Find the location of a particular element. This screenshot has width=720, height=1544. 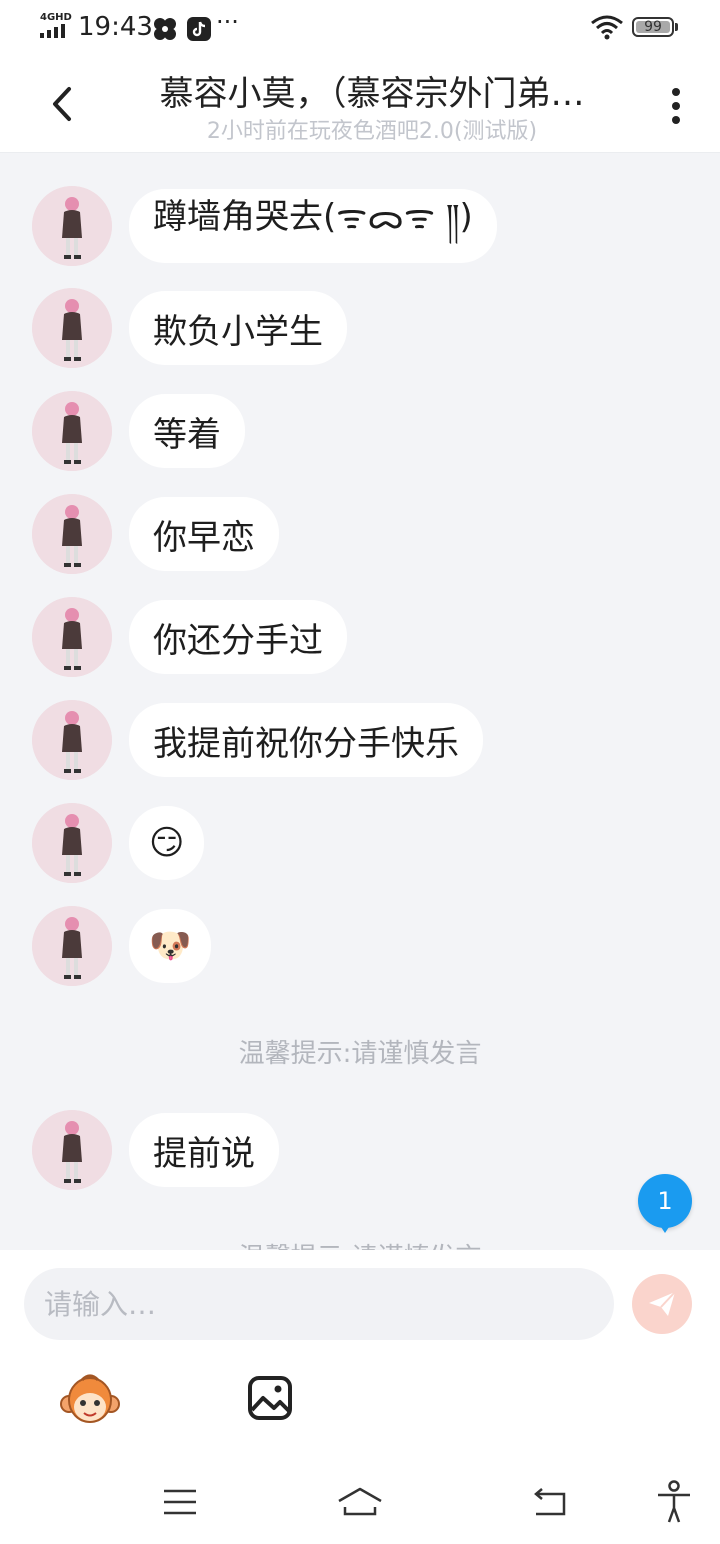

back-icon is located at coordinates (550, 1502).